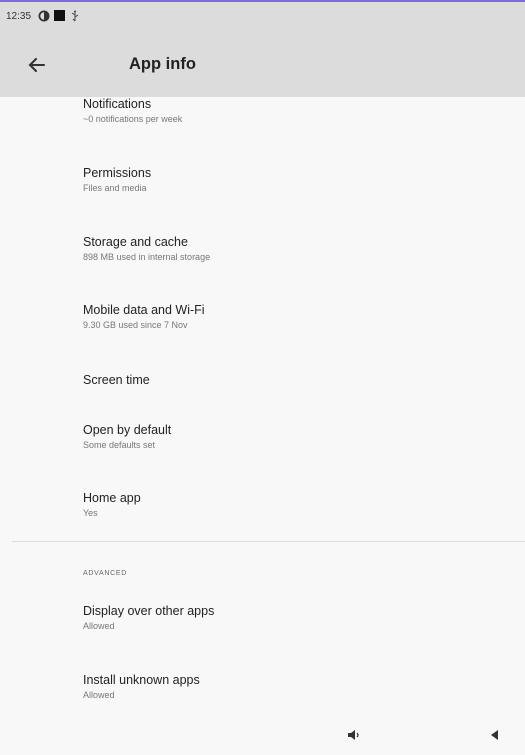 The height and width of the screenshot is (755, 525). What do you see at coordinates (44, 16) in the screenshot?
I see `contrast-icon` at bounding box center [44, 16].